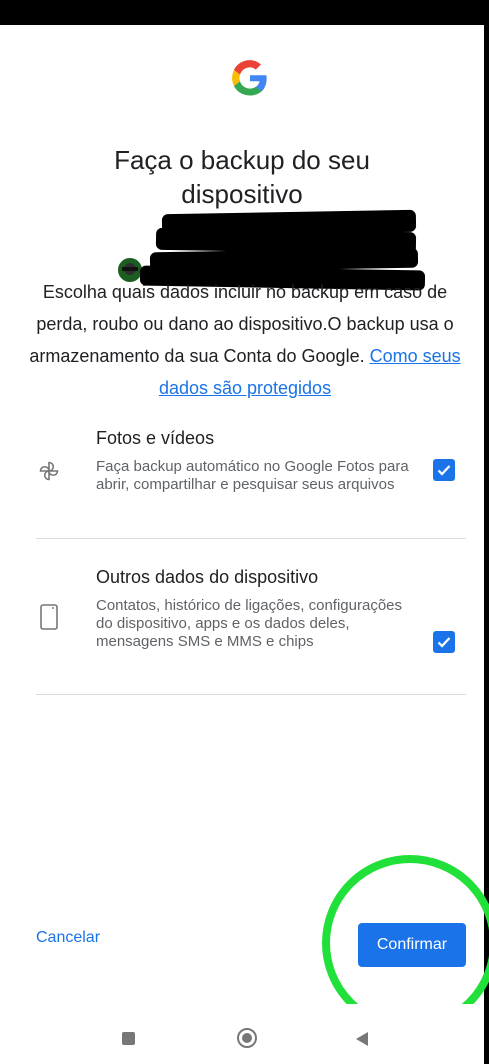  I want to click on system-nav-bar, so click(242, 1034).